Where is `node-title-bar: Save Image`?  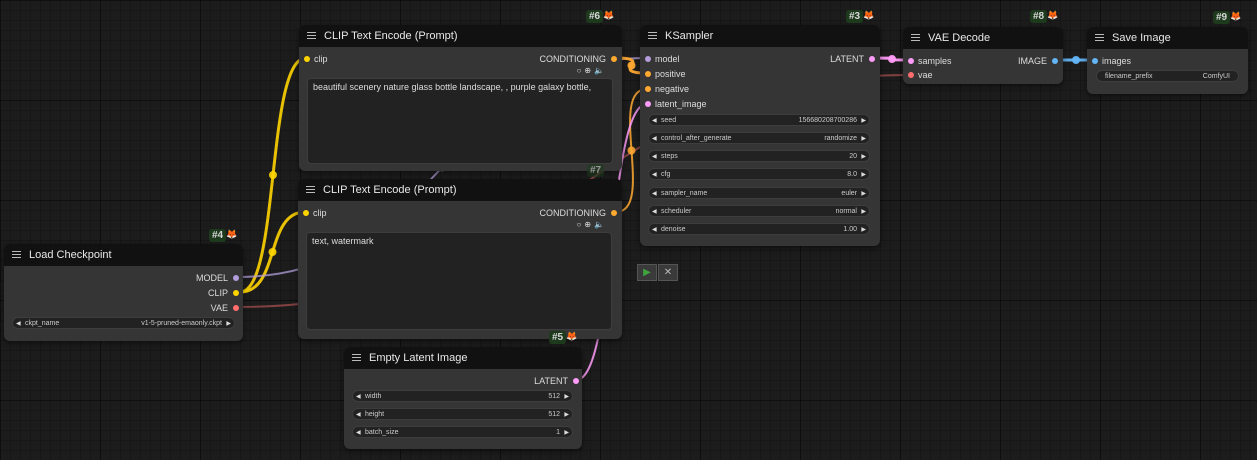
node-title-bar: Save Image is located at coordinates (1167, 38).